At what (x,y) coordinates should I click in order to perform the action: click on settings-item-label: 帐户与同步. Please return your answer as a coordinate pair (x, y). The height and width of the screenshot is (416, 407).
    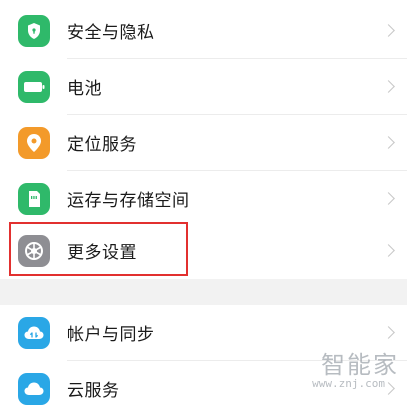
    Looking at the image, I should click on (111, 335).